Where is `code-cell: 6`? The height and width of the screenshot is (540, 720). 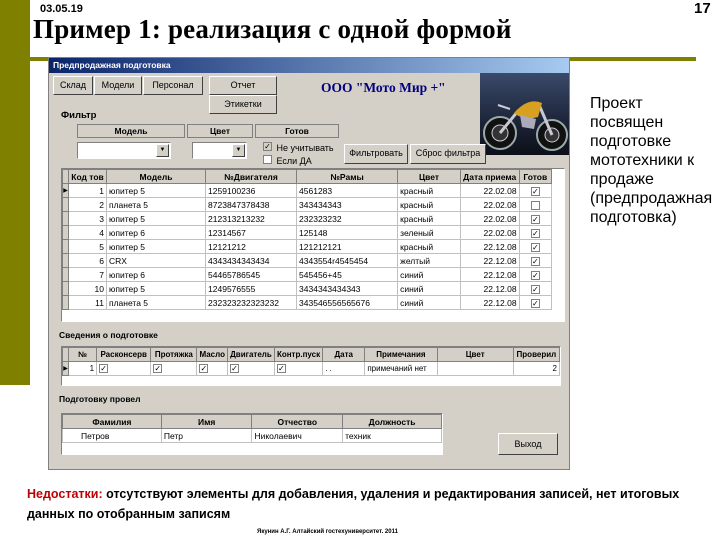
code-cell: 6 is located at coordinates (87, 260).